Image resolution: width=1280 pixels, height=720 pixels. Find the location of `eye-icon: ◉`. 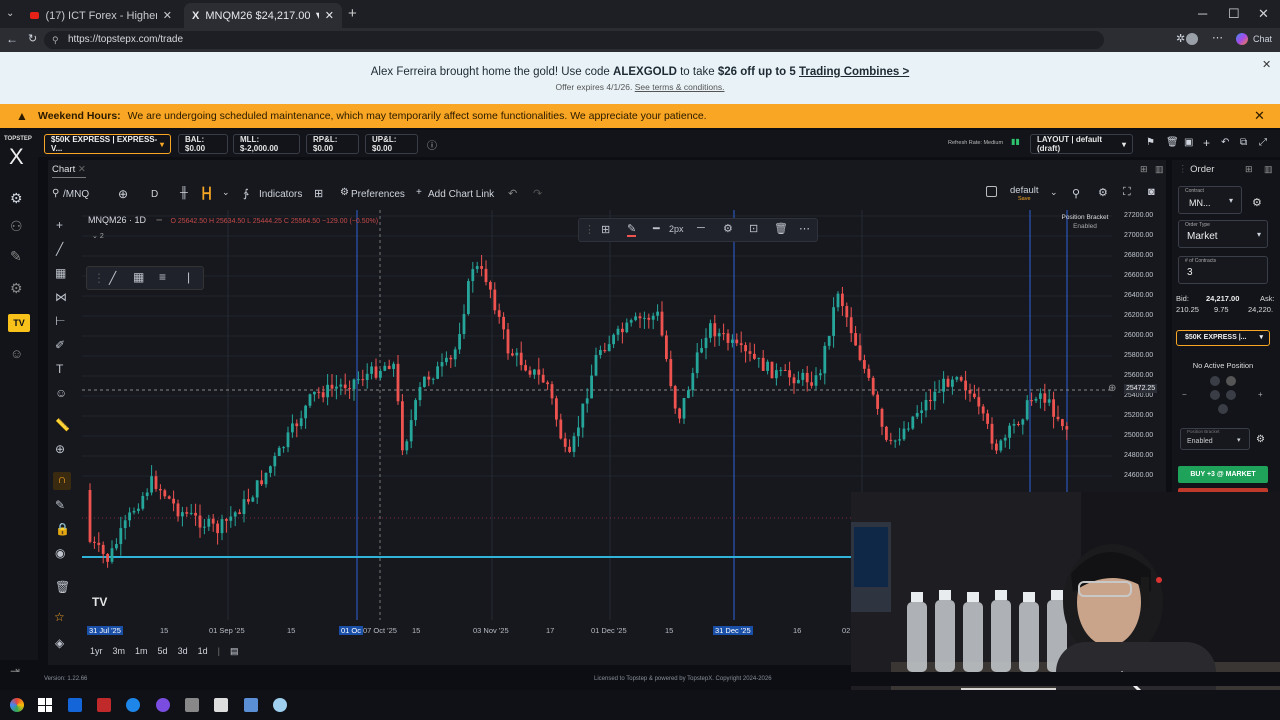

eye-icon: ◉ is located at coordinates (60, 553).